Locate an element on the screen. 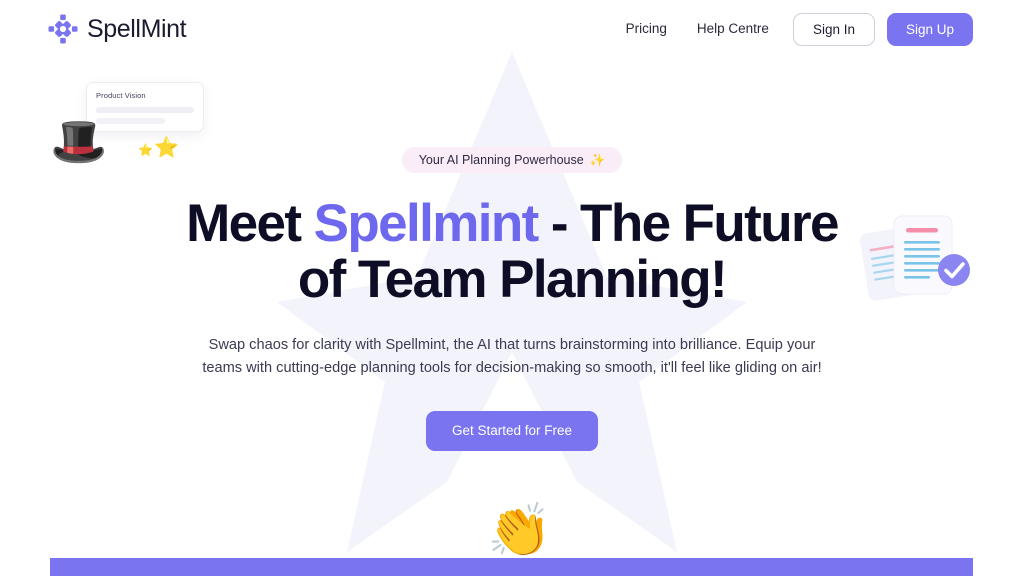 The image size is (1024, 576). sparkles-icon: ✨ is located at coordinates (597, 159).